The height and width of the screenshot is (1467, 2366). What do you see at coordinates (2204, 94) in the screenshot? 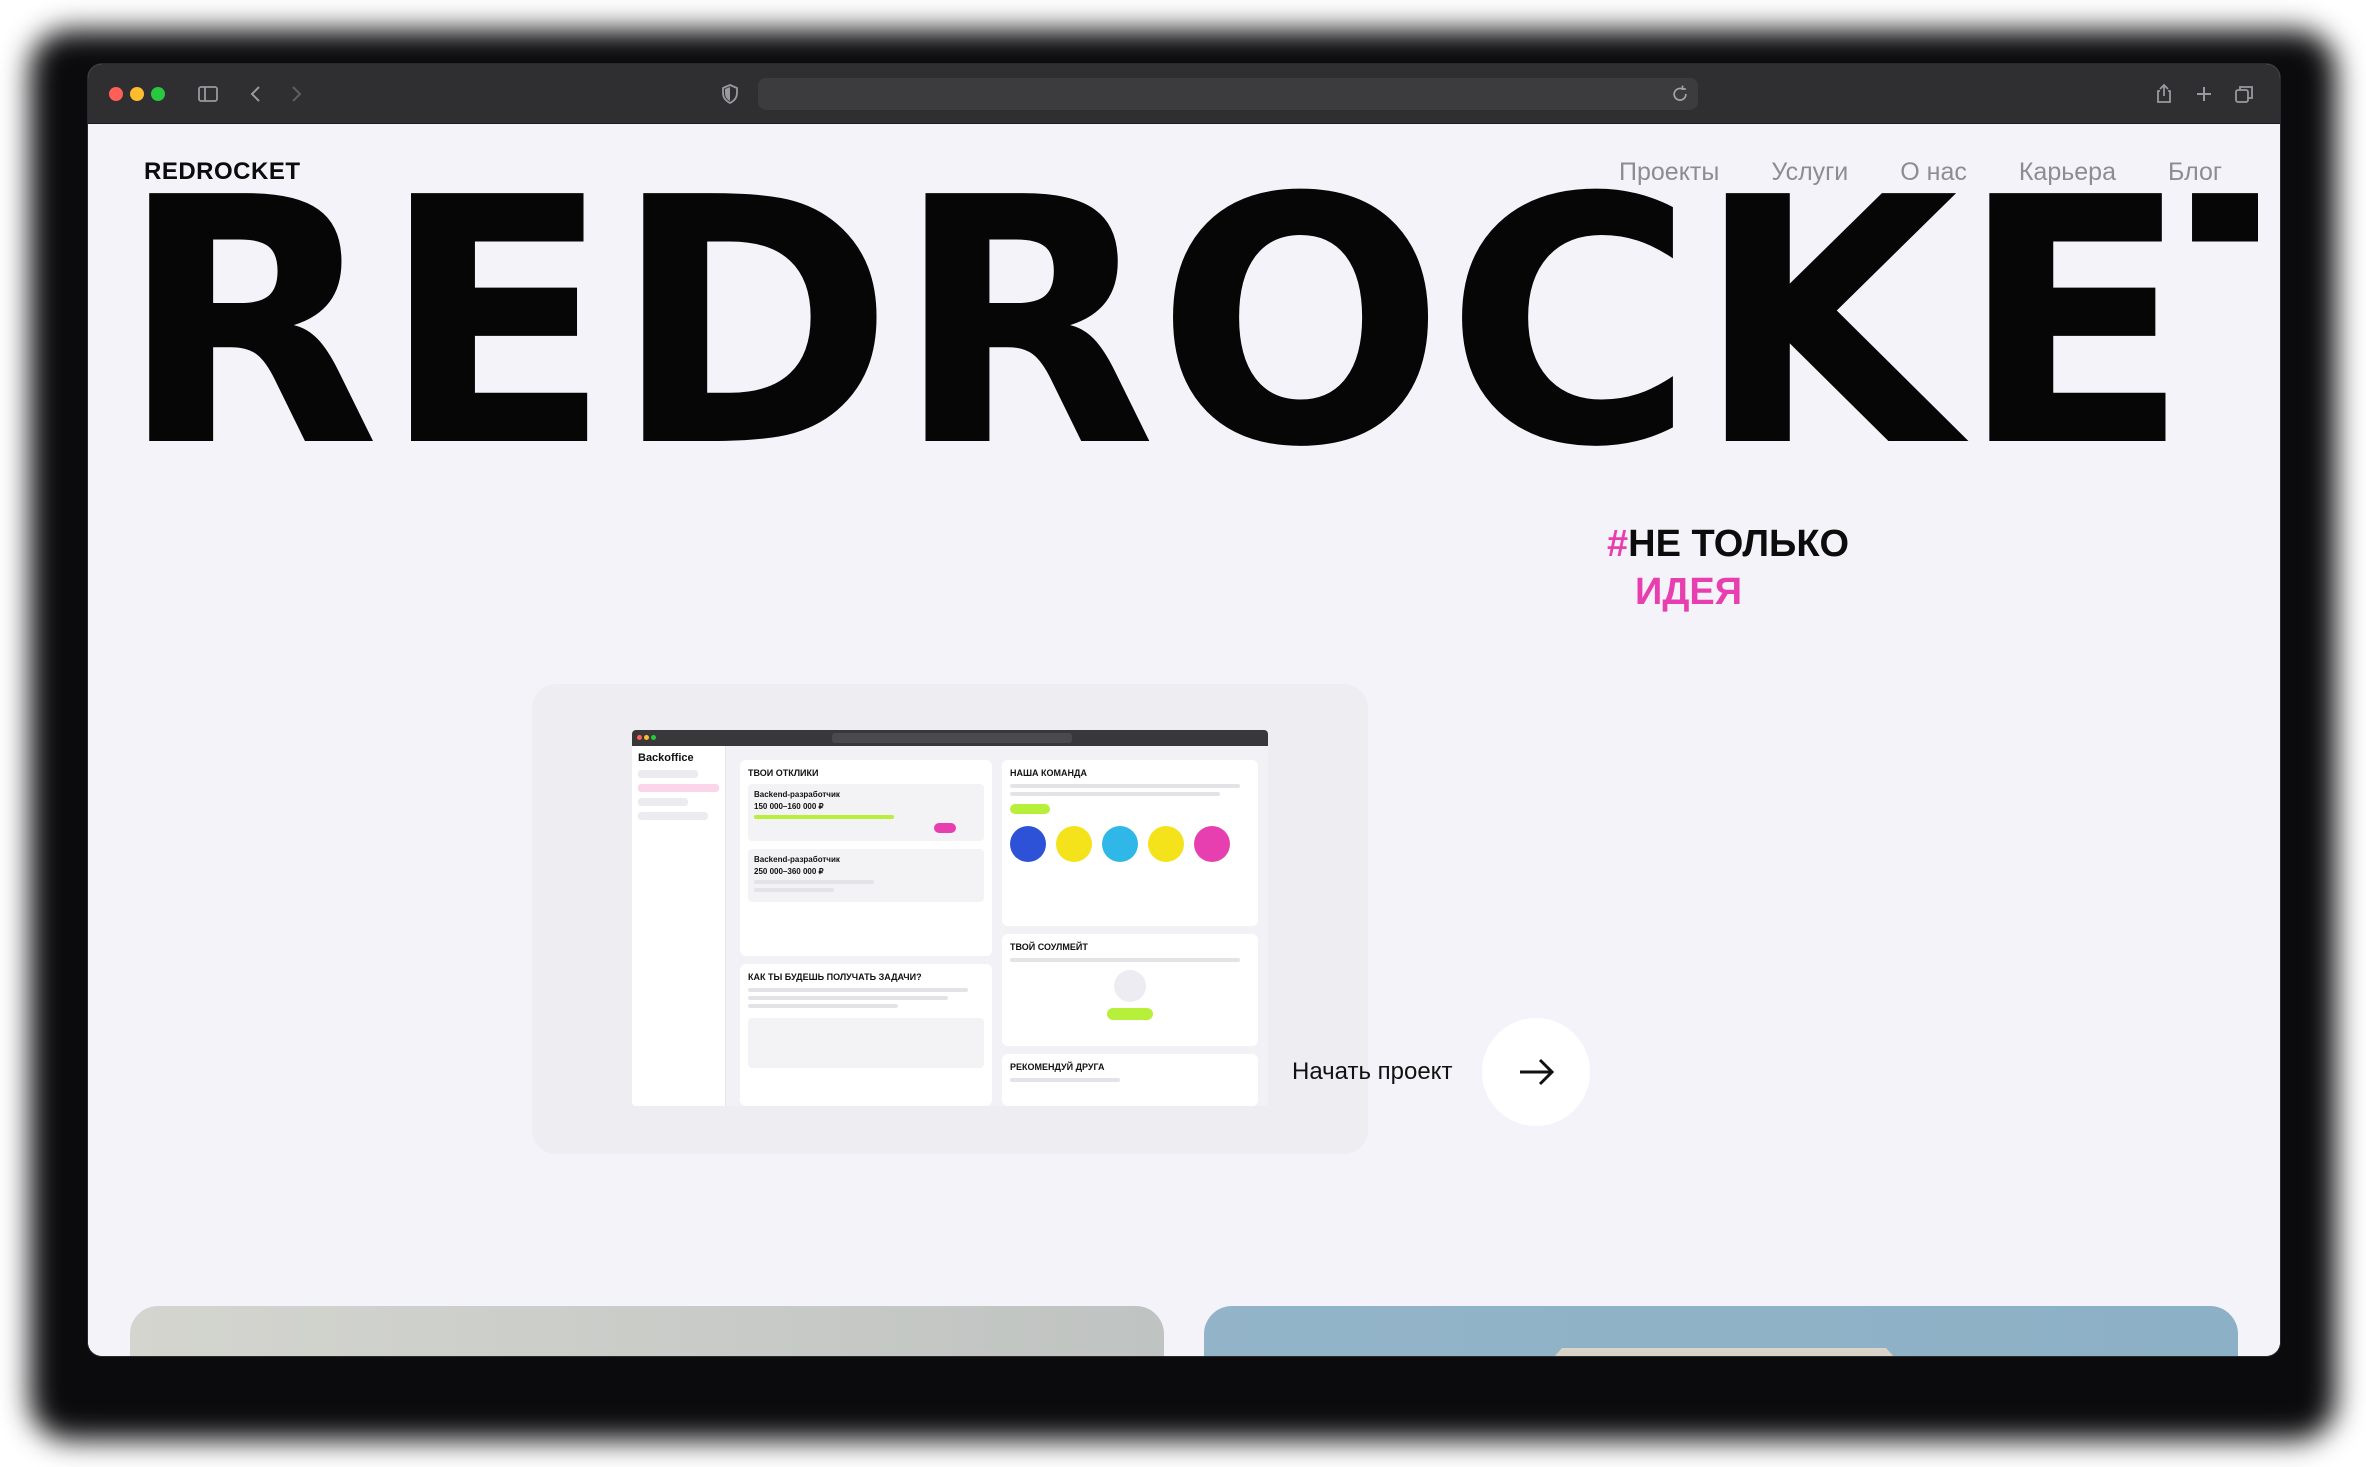
I see `plus-icon` at bounding box center [2204, 94].